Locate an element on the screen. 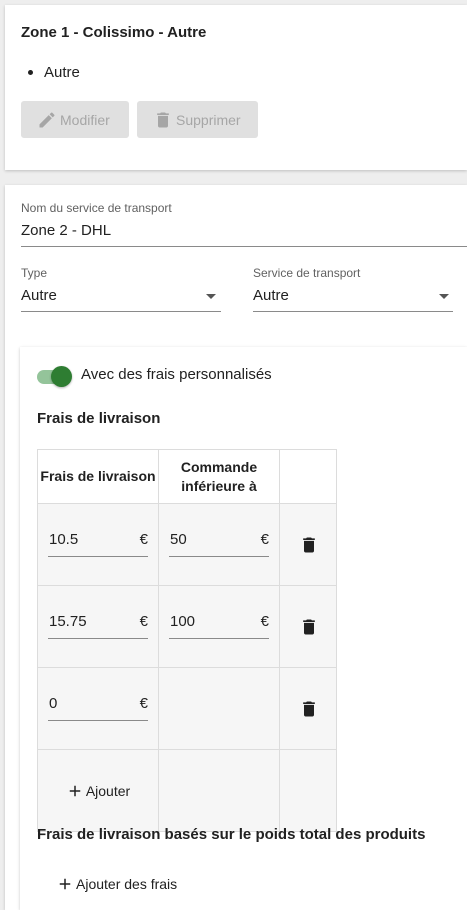  add-weight-fee-label: Ajouter des frais is located at coordinates (127, 884).